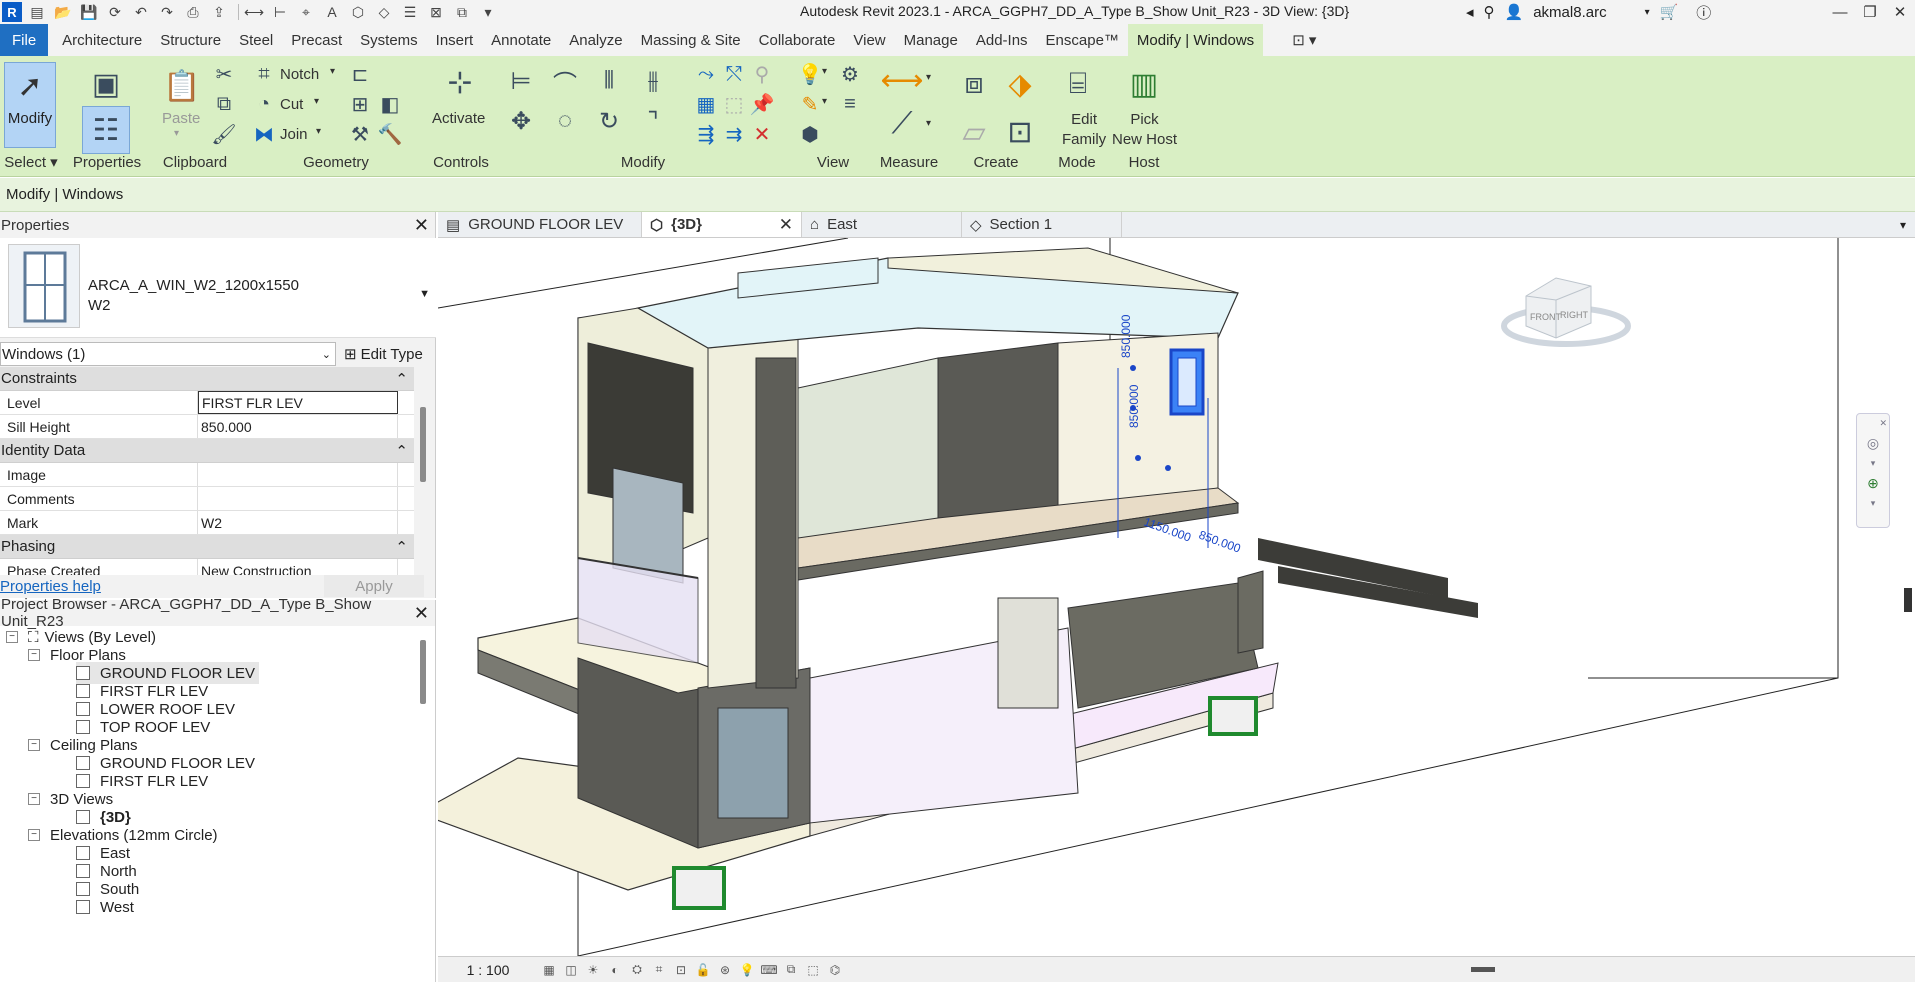  What do you see at coordinates (254, 12) in the screenshot?
I see `measure-icon: ⟷` at bounding box center [254, 12].